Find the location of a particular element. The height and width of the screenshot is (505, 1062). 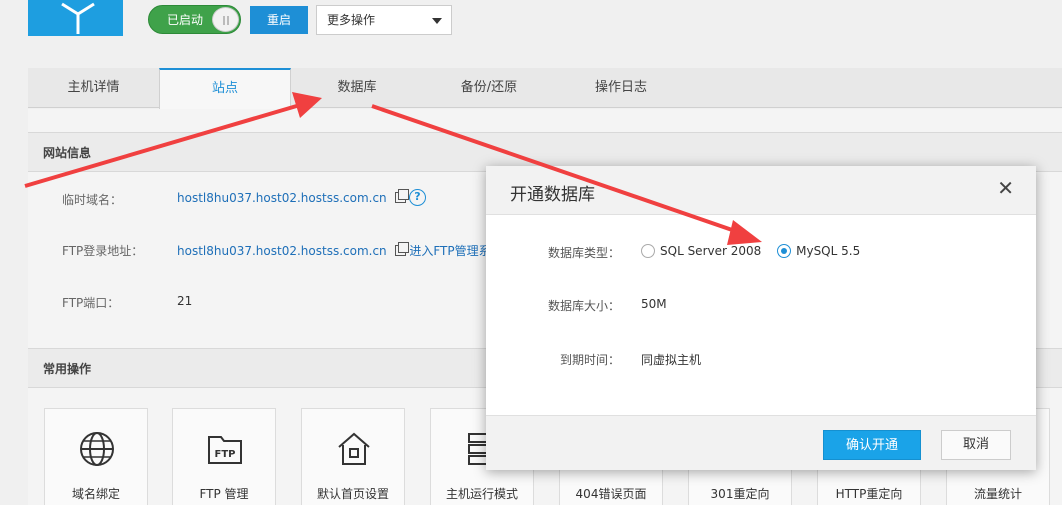

cancel-button: 取消 is located at coordinates (976, 445).